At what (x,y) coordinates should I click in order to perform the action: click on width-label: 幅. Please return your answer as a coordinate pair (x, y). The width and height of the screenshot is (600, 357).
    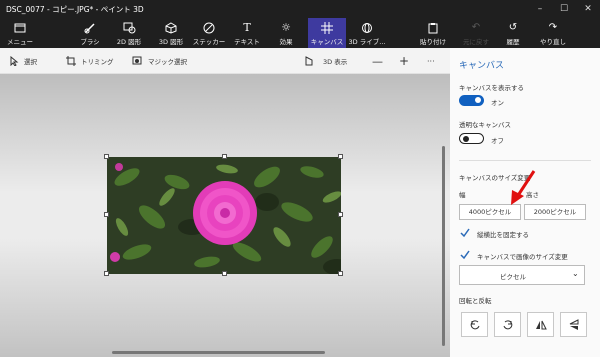
    Looking at the image, I should click on (462, 195).